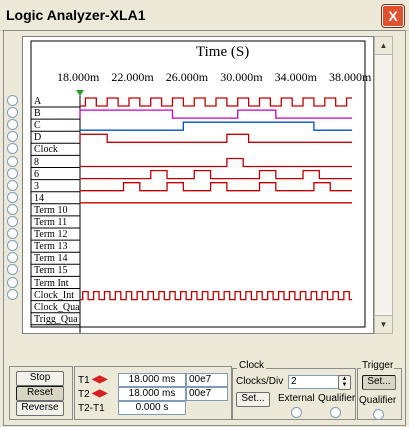  What do you see at coordinates (80, 93) in the screenshot?
I see `trigger-marker-icon` at bounding box center [80, 93].